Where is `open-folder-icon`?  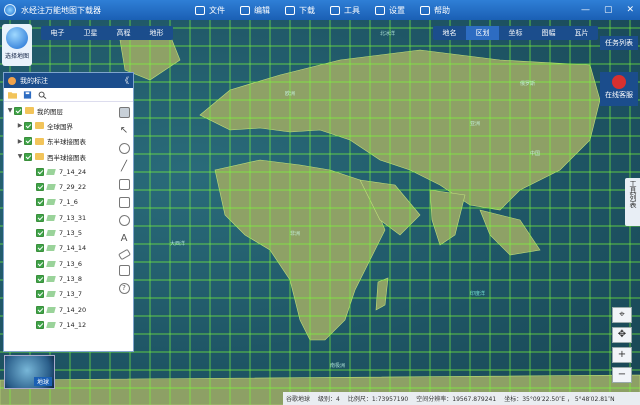 open-folder-icon is located at coordinates (12, 95).